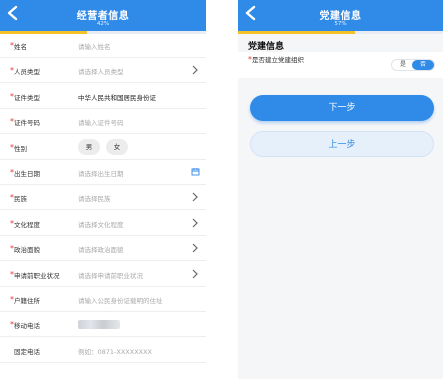 The height and width of the screenshot is (379, 443). I want to click on header: 经营者信息 42%, so click(103, 15).